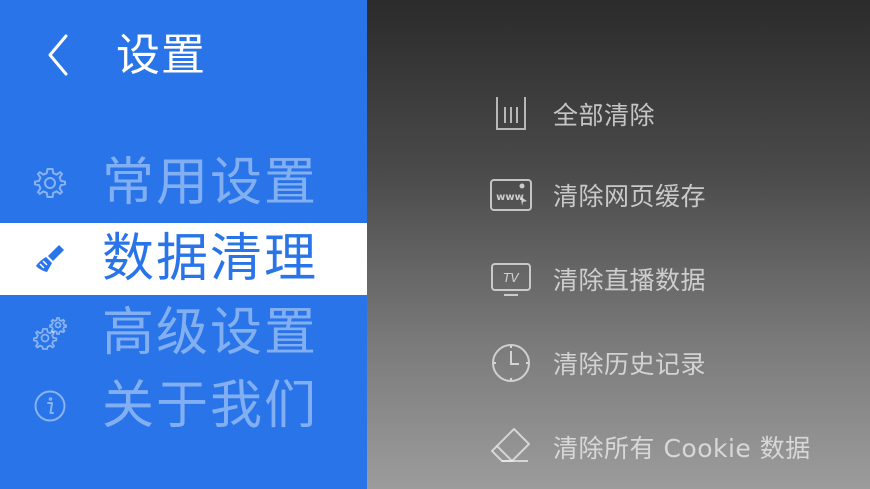 The image size is (870, 489). What do you see at coordinates (210, 406) in the screenshot?
I see `sidebar-item-label: 关于我们` at bounding box center [210, 406].